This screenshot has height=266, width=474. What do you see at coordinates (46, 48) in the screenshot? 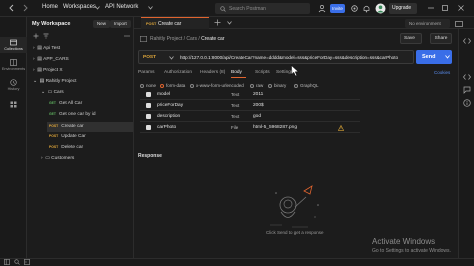
I see `sidebar-item-api-test: › ▤ Api Test` at bounding box center [46, 48].